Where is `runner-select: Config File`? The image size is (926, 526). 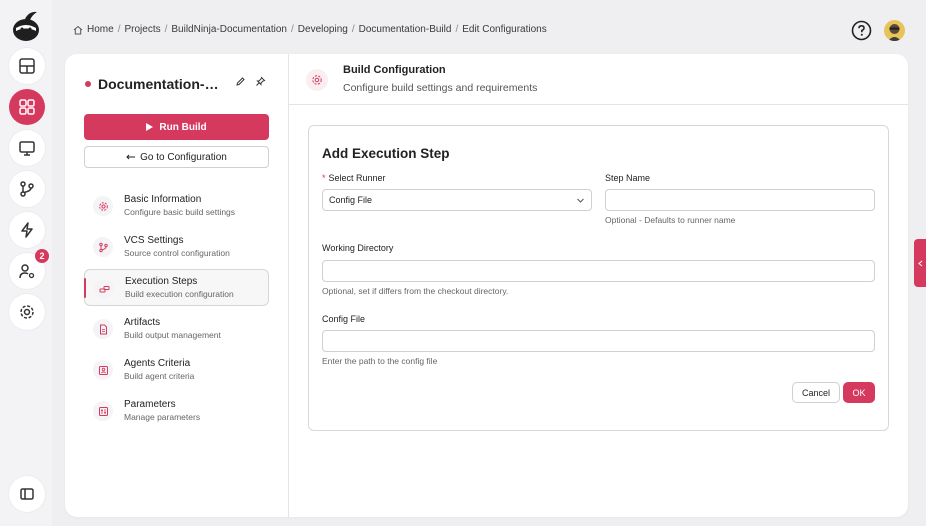 runner-select: Config File is located at coordinates (457, 200).